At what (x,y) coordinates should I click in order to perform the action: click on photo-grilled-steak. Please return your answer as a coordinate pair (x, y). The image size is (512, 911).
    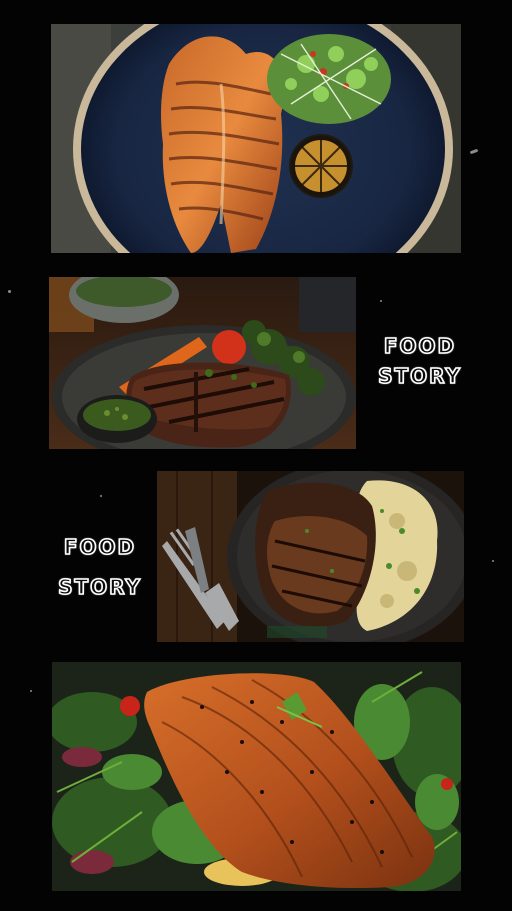
    Looking at the image, I should click on (202, 363).